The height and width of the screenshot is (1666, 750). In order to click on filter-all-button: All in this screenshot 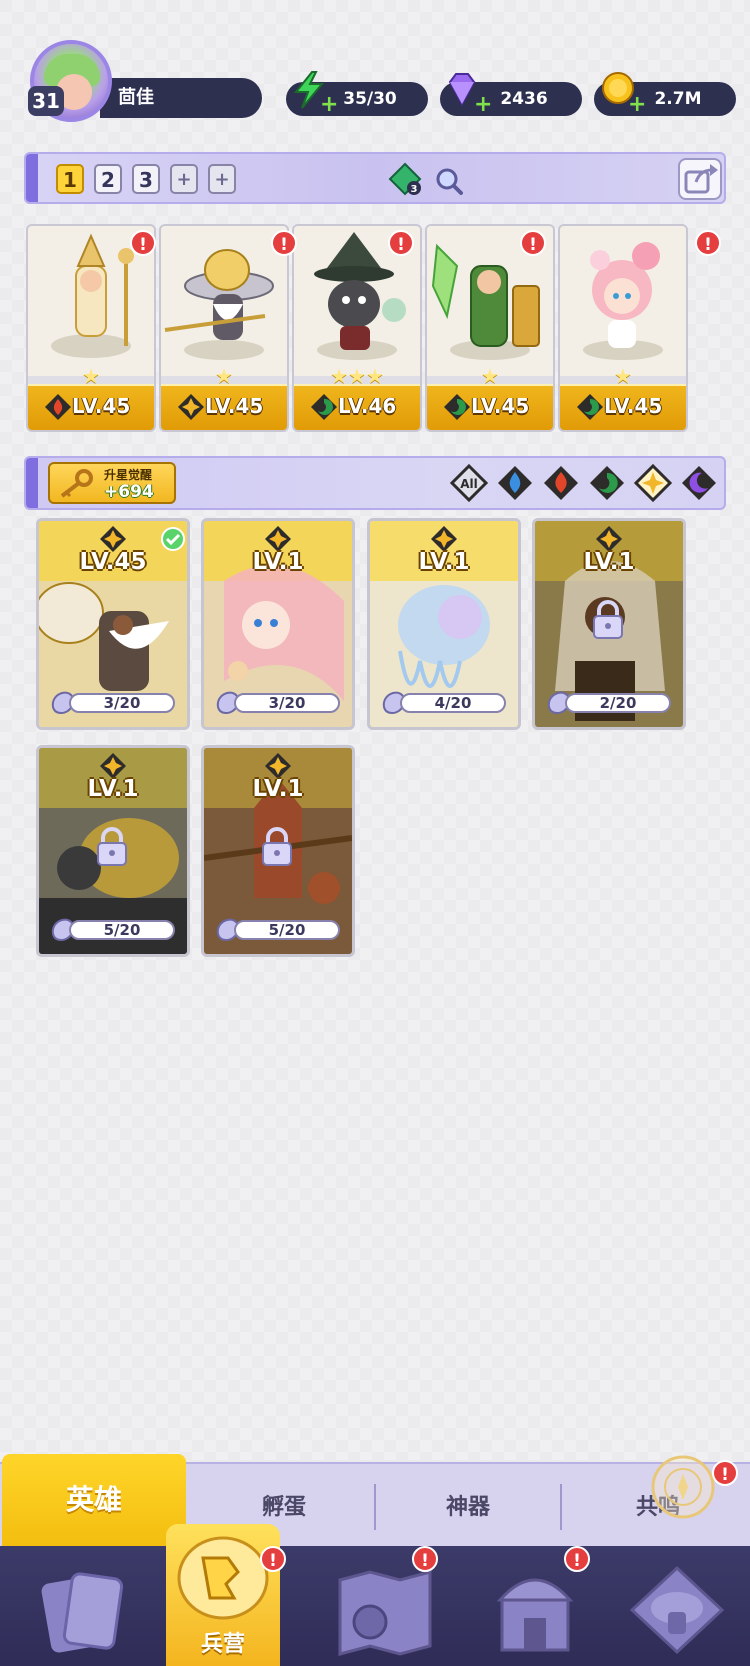, I will do `click(469, 483)`.